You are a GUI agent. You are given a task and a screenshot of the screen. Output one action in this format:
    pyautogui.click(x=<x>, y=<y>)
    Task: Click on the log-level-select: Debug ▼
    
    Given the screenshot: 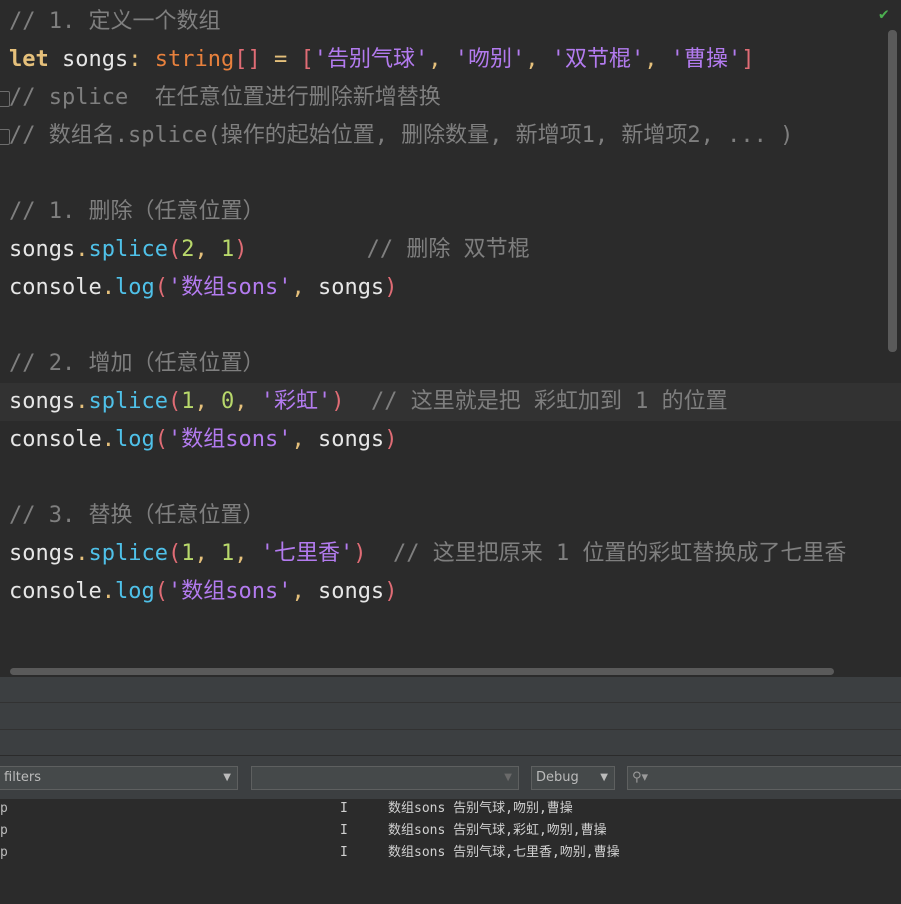 What is the action you would take?
    pyautogui.click(x=573, y=778)
    